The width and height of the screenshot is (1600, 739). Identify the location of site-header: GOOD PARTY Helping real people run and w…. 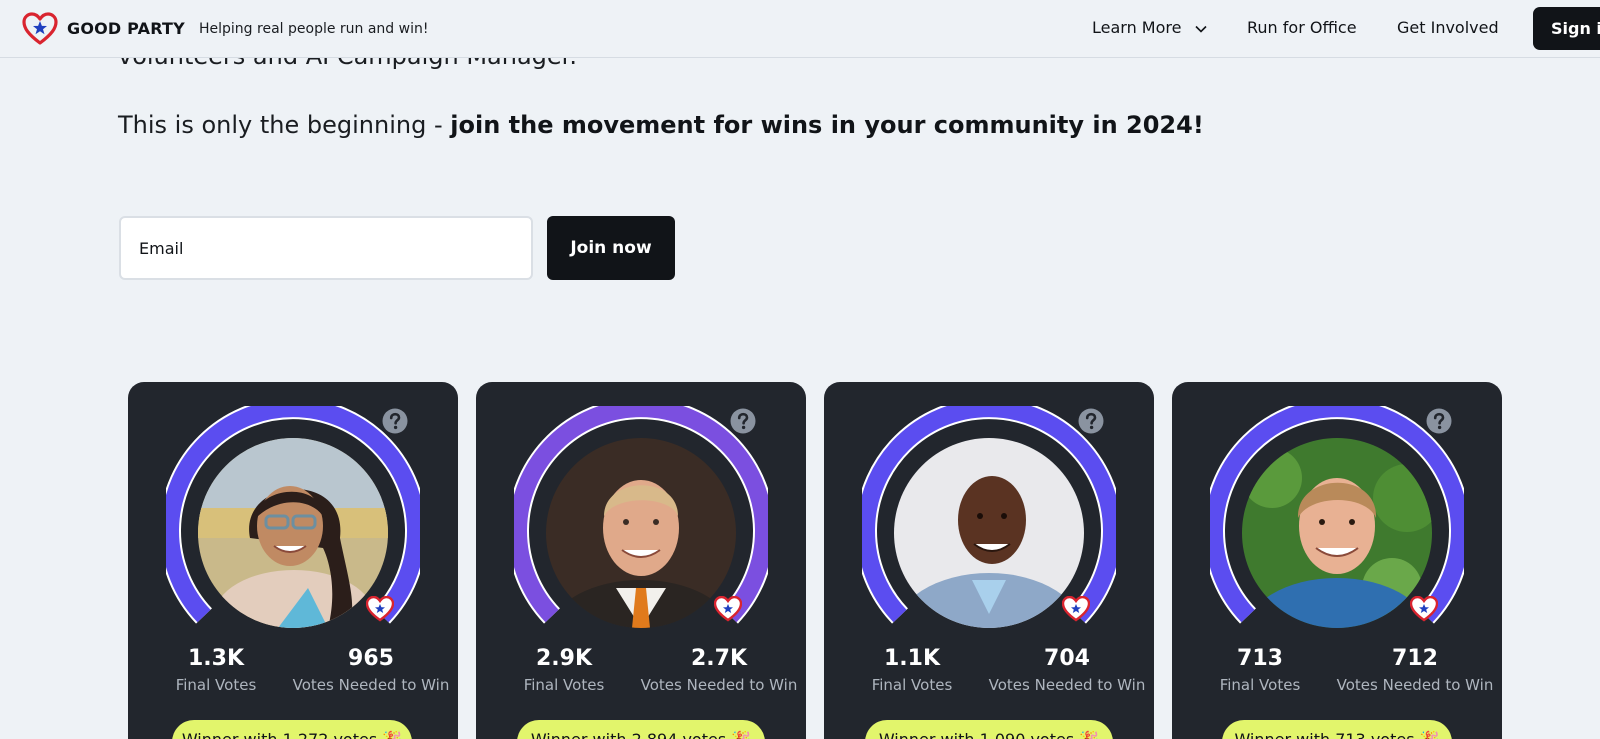
(800, 29).